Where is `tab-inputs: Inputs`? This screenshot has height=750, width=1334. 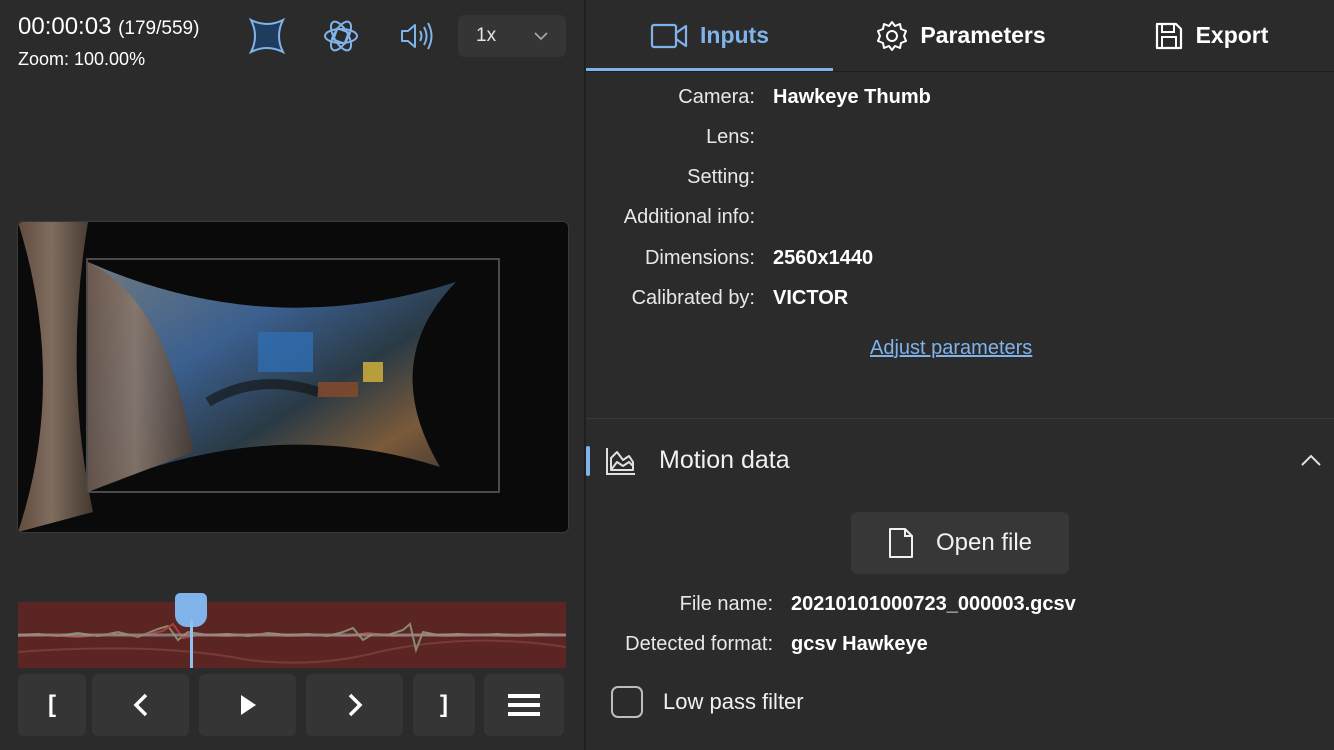 tab-inputs: Inputs is located at coordinates (709, 35).